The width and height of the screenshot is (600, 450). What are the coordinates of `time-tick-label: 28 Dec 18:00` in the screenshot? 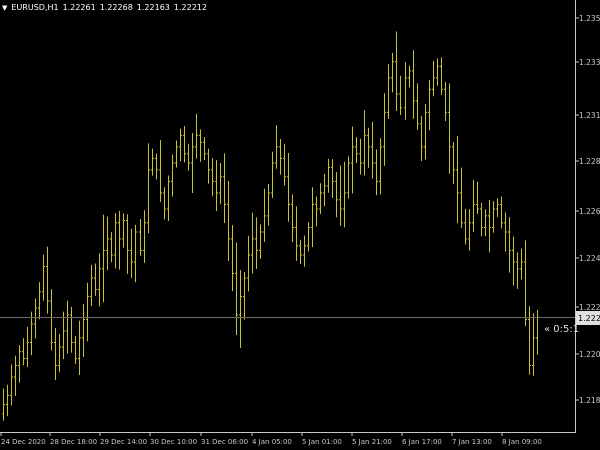 It's located at (73, 442).